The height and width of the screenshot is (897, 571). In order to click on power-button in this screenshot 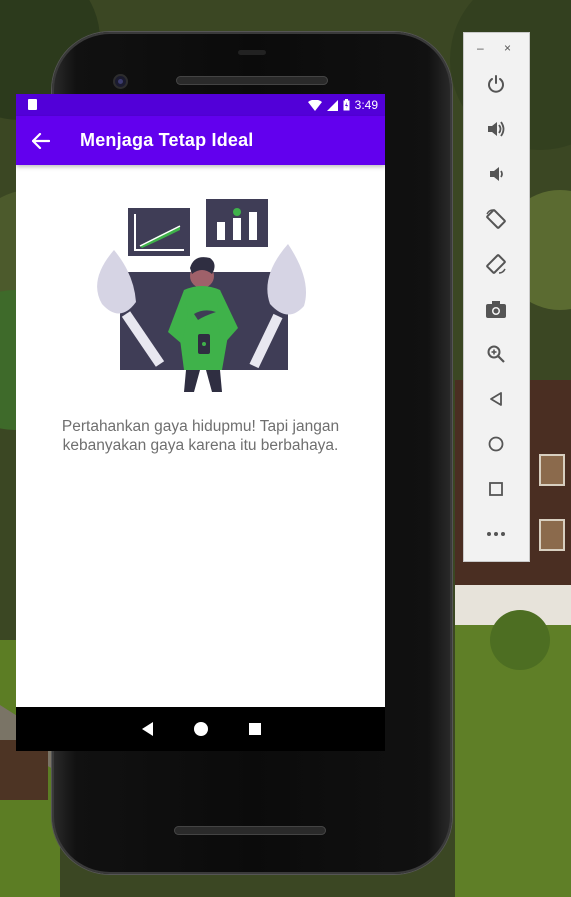, I will do `click(496, 84)`.